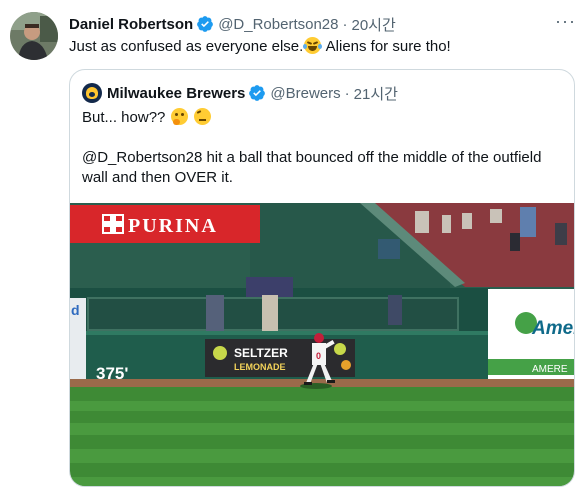 The image size is (586, 497). Describe the element at coordinates (260, 367) in the screenshot. I see `seltzer-ad-subtext: LEMONADE` at that location.